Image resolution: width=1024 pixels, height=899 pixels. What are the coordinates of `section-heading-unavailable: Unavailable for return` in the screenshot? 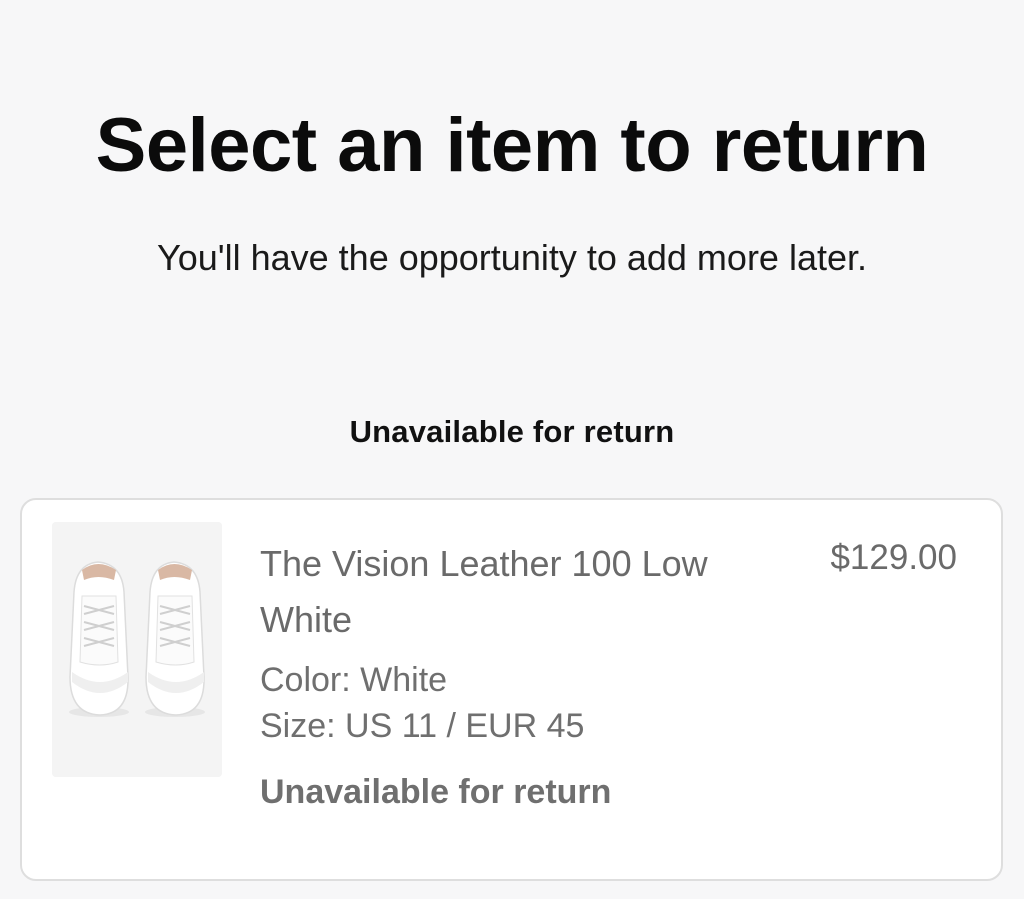 It's located at (512, 431).